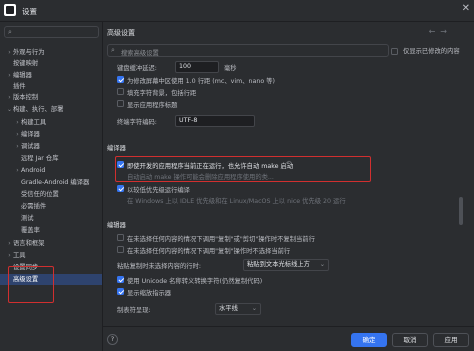  What do you see at coordinates (116, 225) in the screenshot?
I see `editor-section-title: 编辑器` at bounding box center [116, 225].